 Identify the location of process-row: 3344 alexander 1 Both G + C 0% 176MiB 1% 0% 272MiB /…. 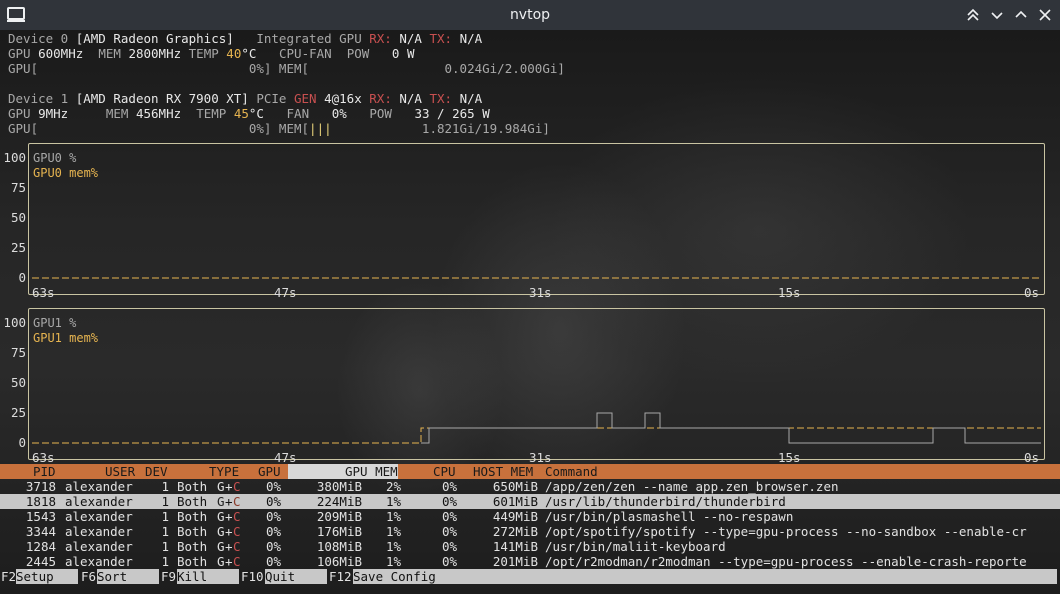
(530, 531).